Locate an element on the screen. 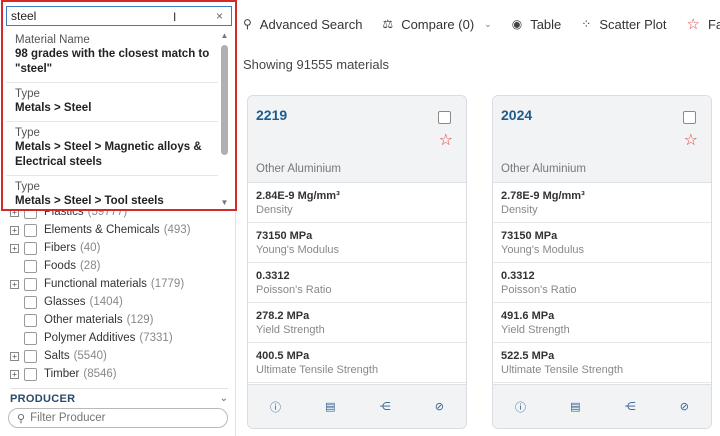  property-value: 73150 MPa is located at coordinates (529, 236).